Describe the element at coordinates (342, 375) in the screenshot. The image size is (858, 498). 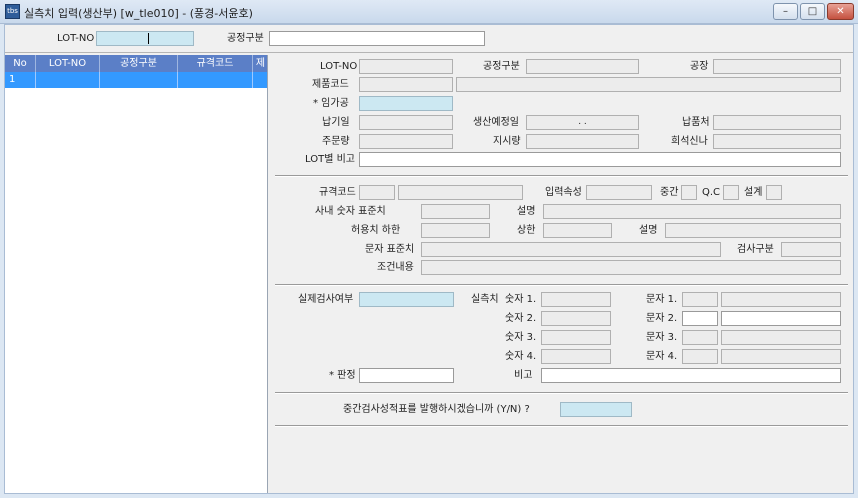
I see `judge-label: * 판정` at that location.